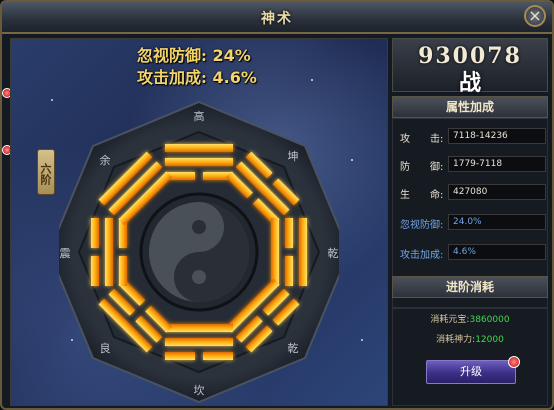 This screenshot has height=410, width=554. I want to click on attribute-row: 生 命: 427080, so click(473, 193).